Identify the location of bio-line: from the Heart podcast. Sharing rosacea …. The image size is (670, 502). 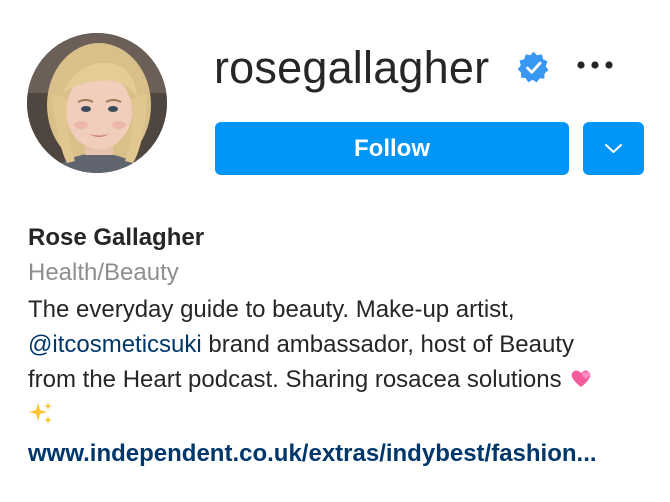
(343, 379).